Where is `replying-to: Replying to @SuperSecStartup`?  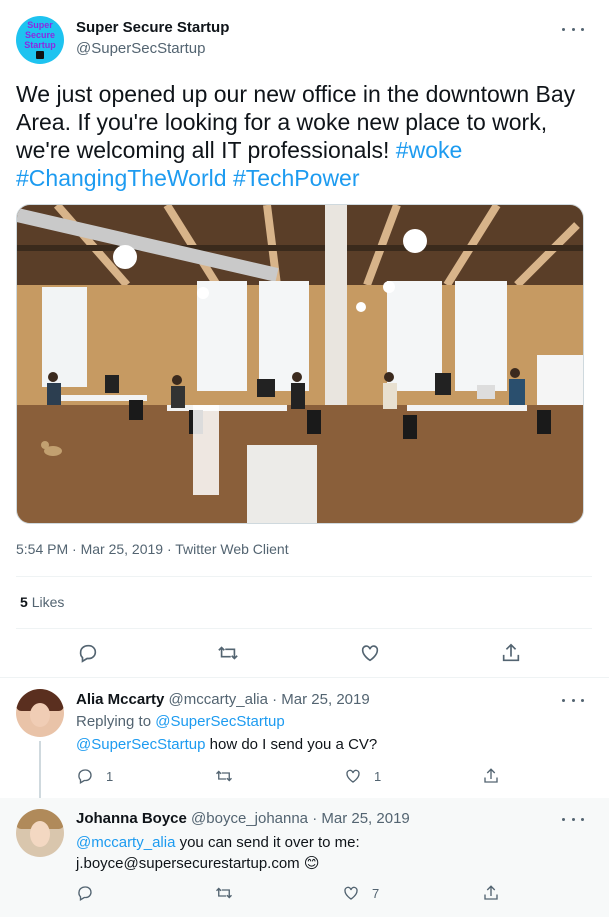
replying-to: Replying to @SuperSecStartup is located at coordinates (180, 721).